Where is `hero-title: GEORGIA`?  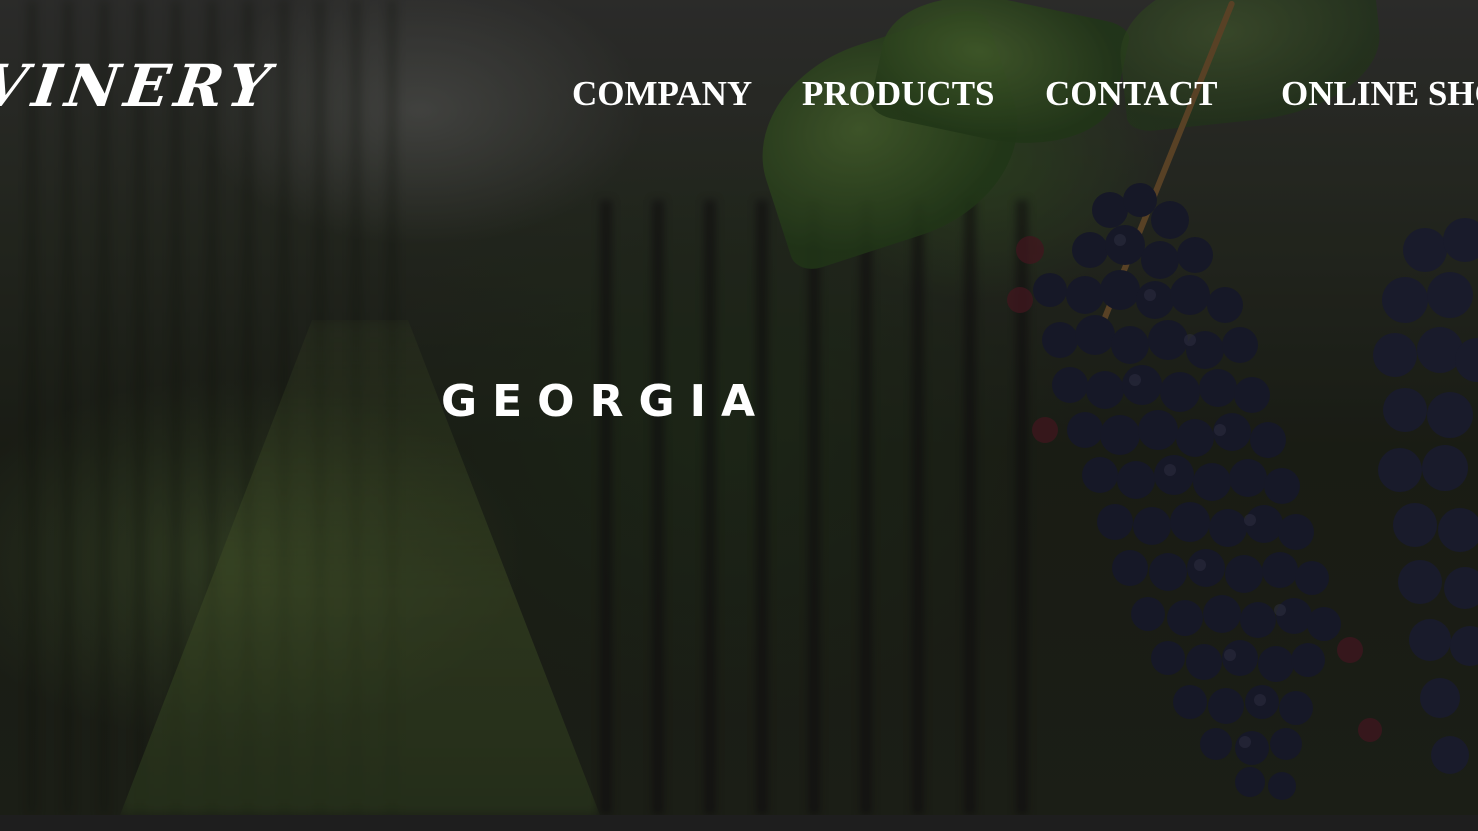 hero-title: GEORGIA is located at coordinates (605, 401).